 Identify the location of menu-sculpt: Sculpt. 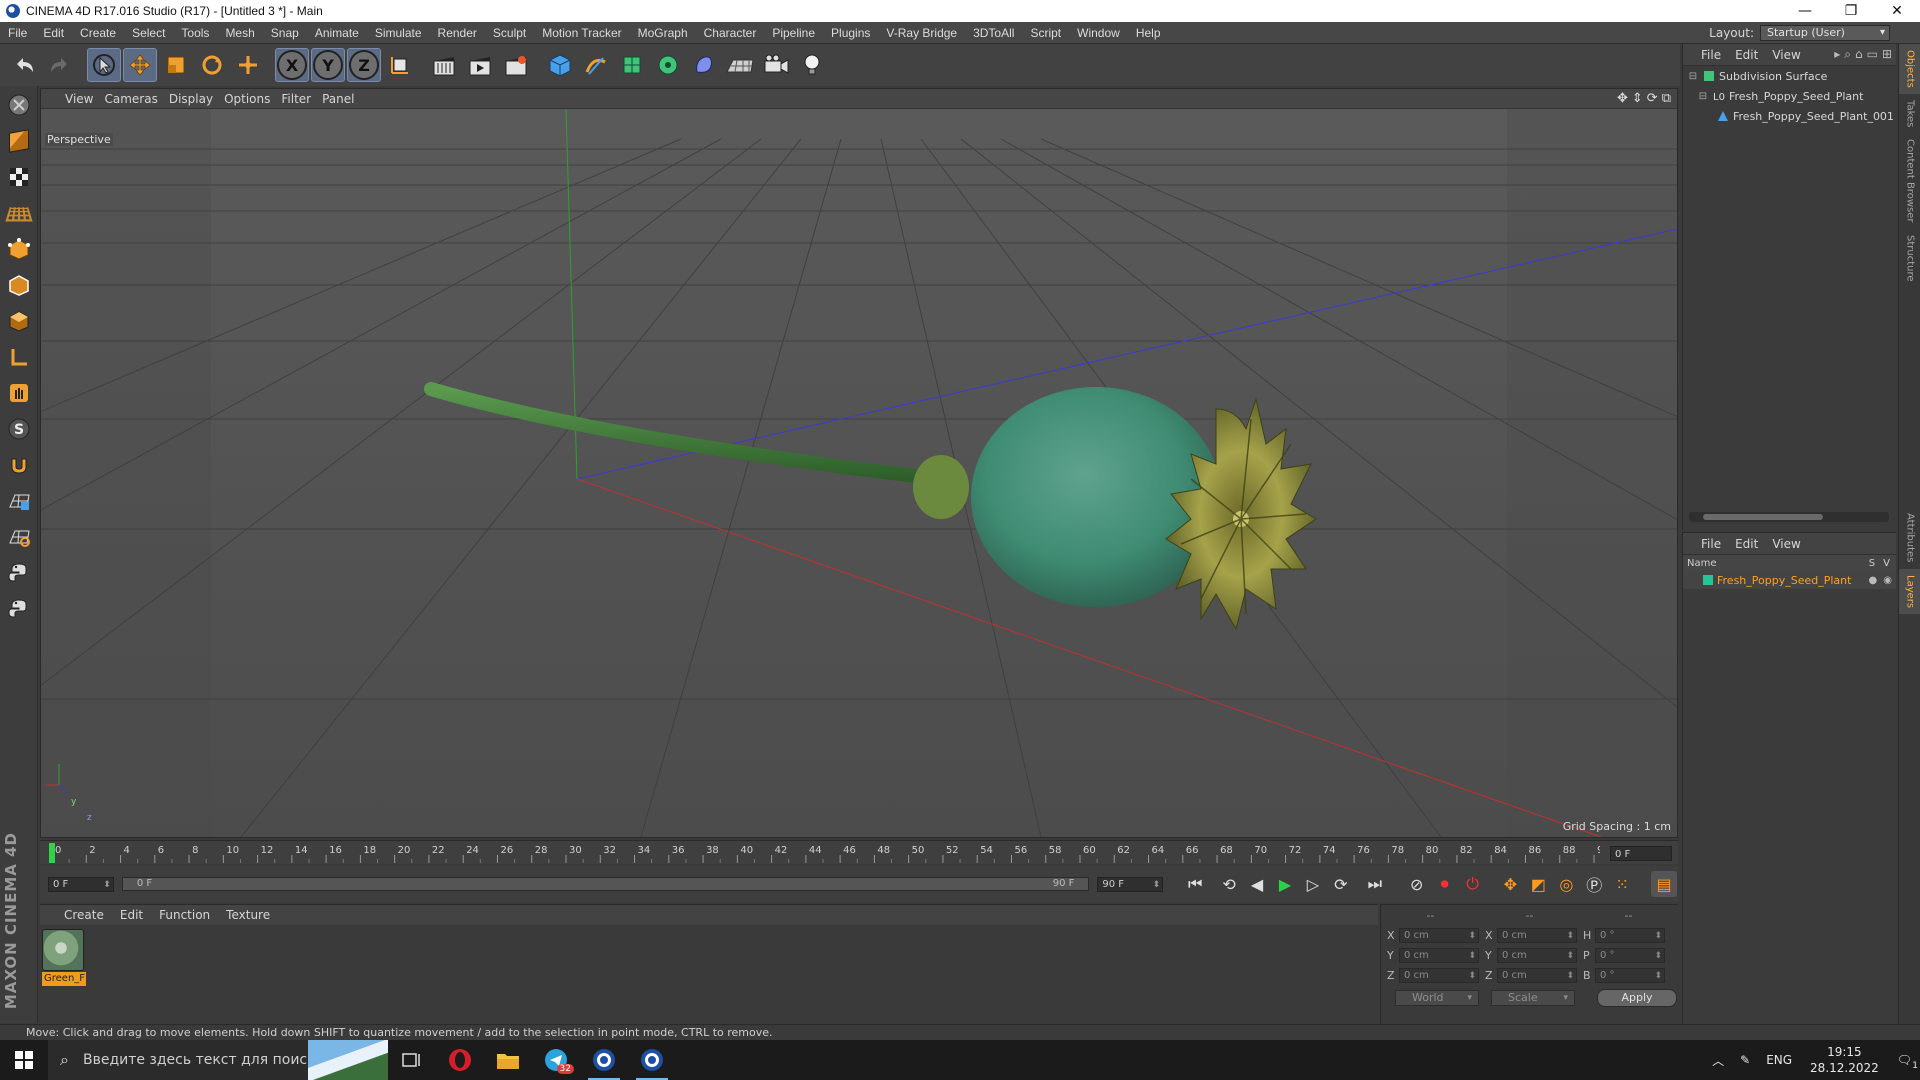
(509, 33).